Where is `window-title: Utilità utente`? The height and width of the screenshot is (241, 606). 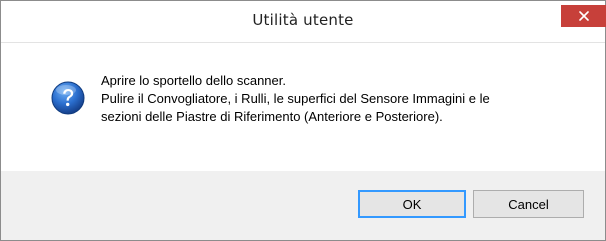
window-title: Utilità utente is located at coordinates (303, 20).